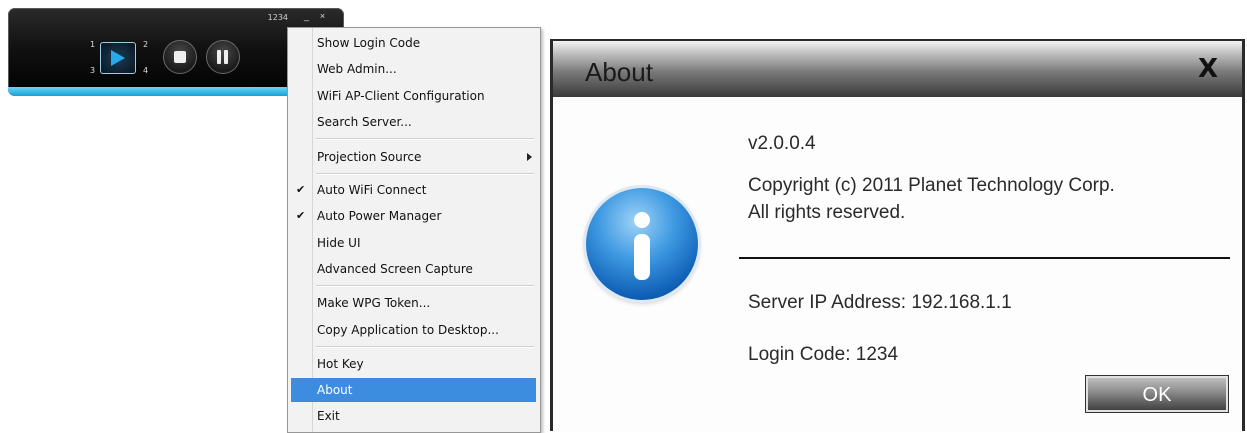 This screenshot has width=1247, height=433. Describe the element at coordinates (413, 243) in the screenshot. I see `menu-item-hide-ui: Hide UI` at that location.